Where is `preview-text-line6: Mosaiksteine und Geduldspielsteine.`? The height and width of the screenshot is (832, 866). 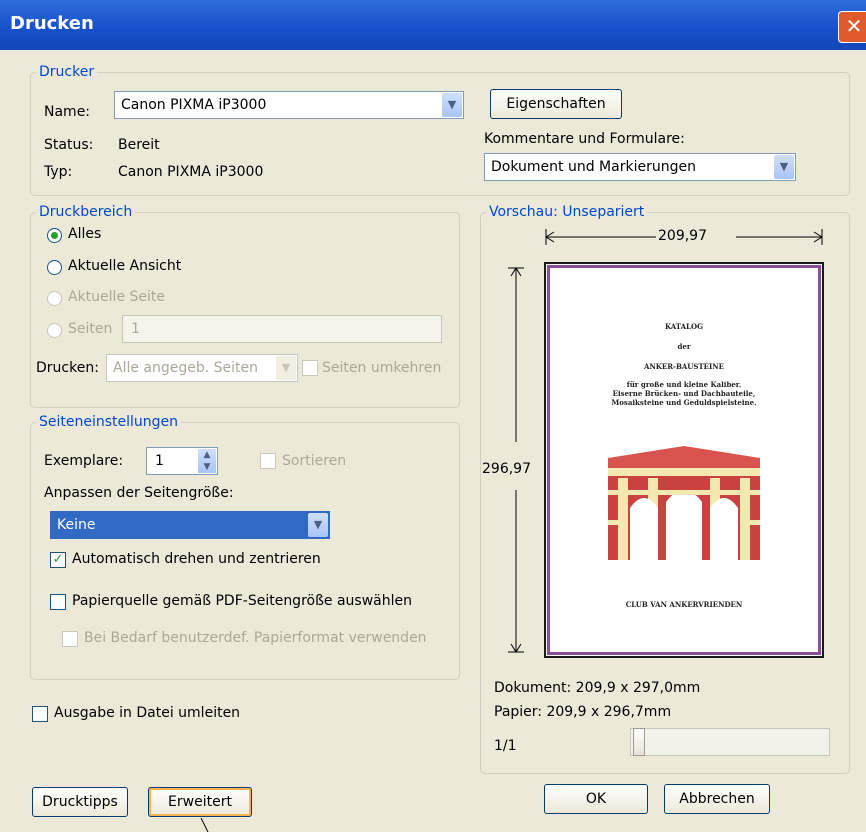
preview-text-line6: Mosaiksteine und Geduldspielsteine. is located at coordinates (684, 402).